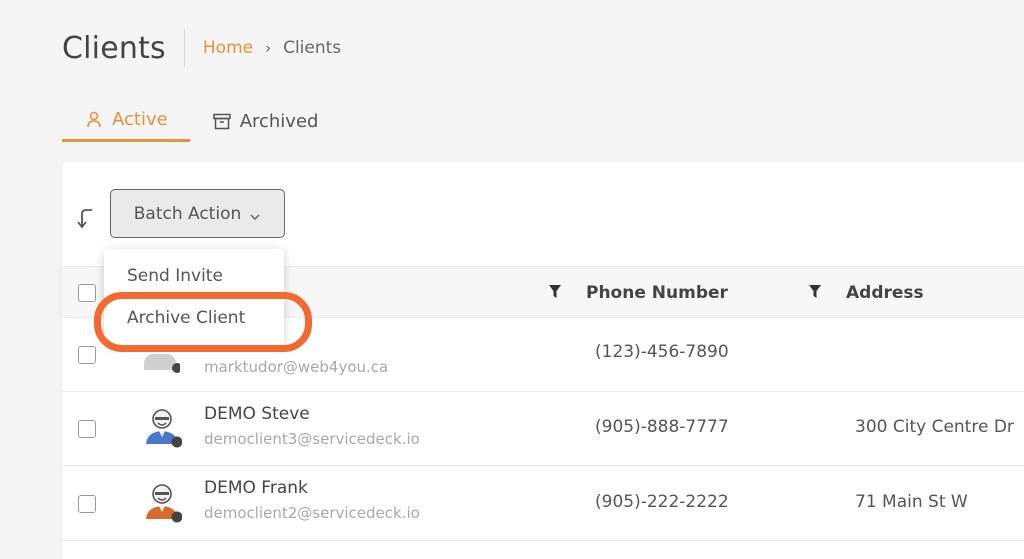  What do you see at coordinates (885, 293) in the screenshot?
I see `column-header-address: Address` at bounding box center [885, 293].